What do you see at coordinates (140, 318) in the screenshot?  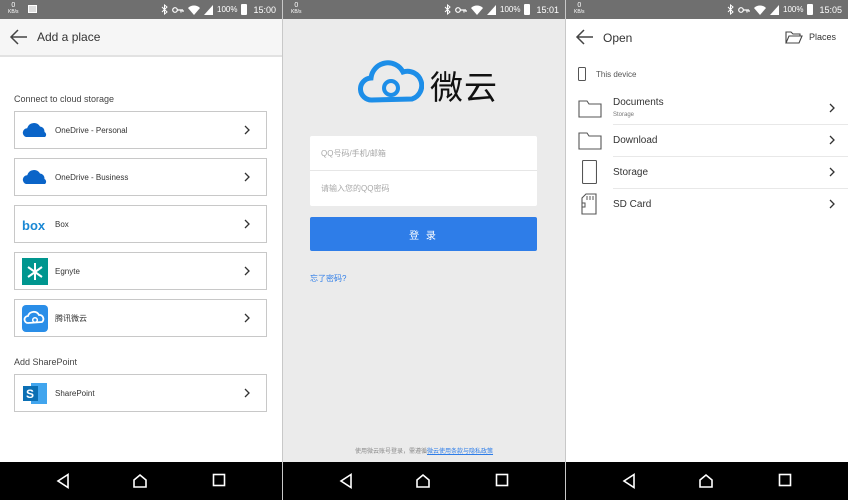 I see `weiyun-row: 腾讯微云` at bounding box center [140, 318].